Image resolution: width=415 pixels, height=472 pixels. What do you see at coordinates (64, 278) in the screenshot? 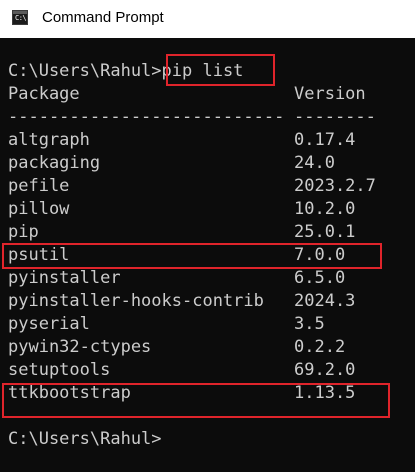
I see `package-name: pyinstaller` at bounding box center [64, 278].